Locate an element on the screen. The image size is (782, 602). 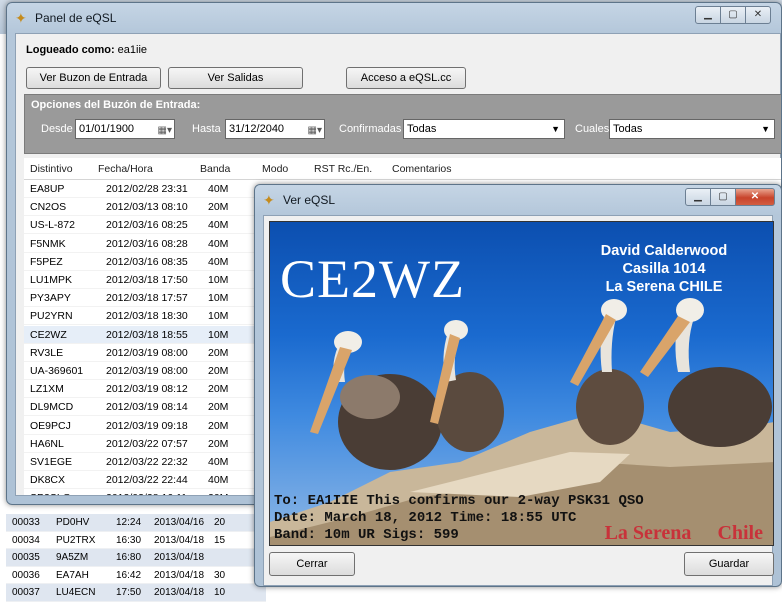
confirmed-label: Confirmadas is located at coordinates (370, 129).